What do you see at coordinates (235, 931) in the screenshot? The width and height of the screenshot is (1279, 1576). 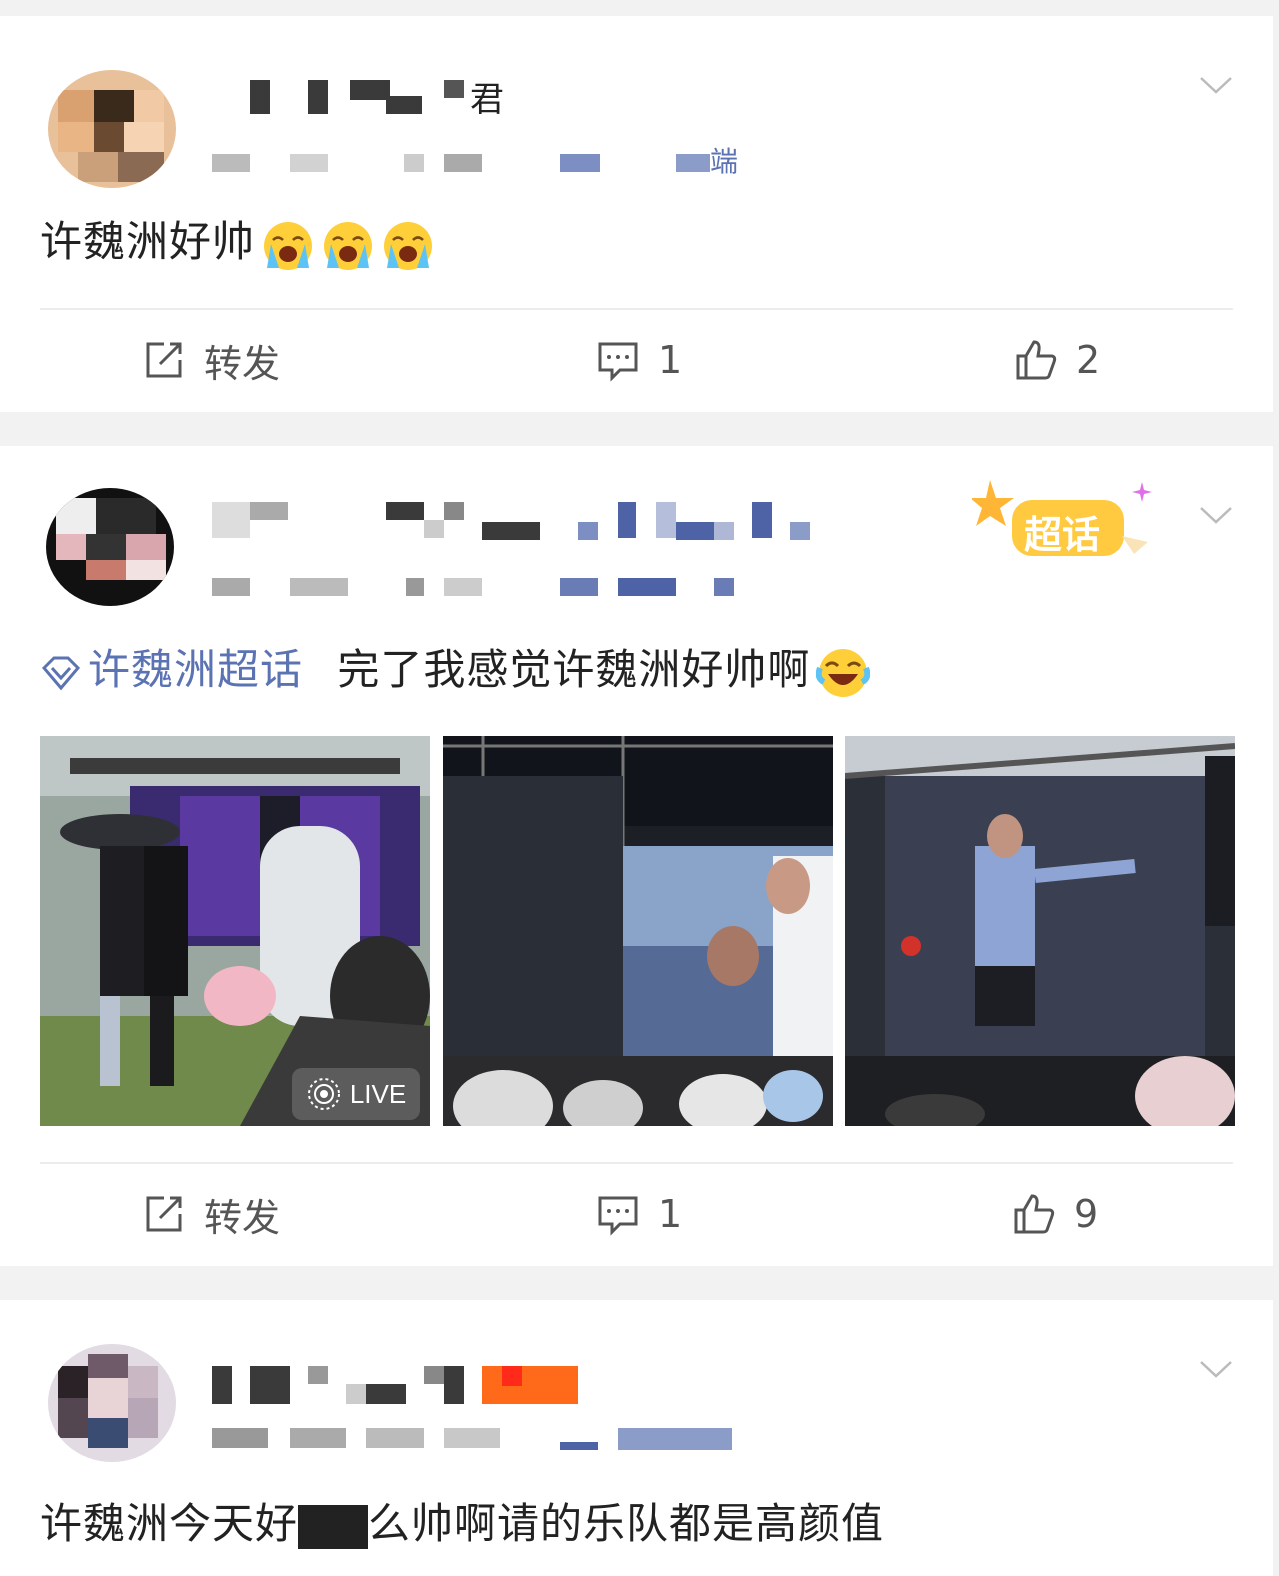 I see `post-image: LIVE` at bounding box center [235, 931].